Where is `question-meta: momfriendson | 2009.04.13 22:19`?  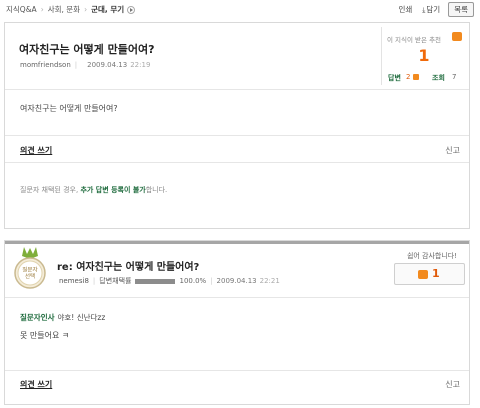
question-meta: momfriendson | 2009.04.13 22:19 is located at coordinates (85, 65).